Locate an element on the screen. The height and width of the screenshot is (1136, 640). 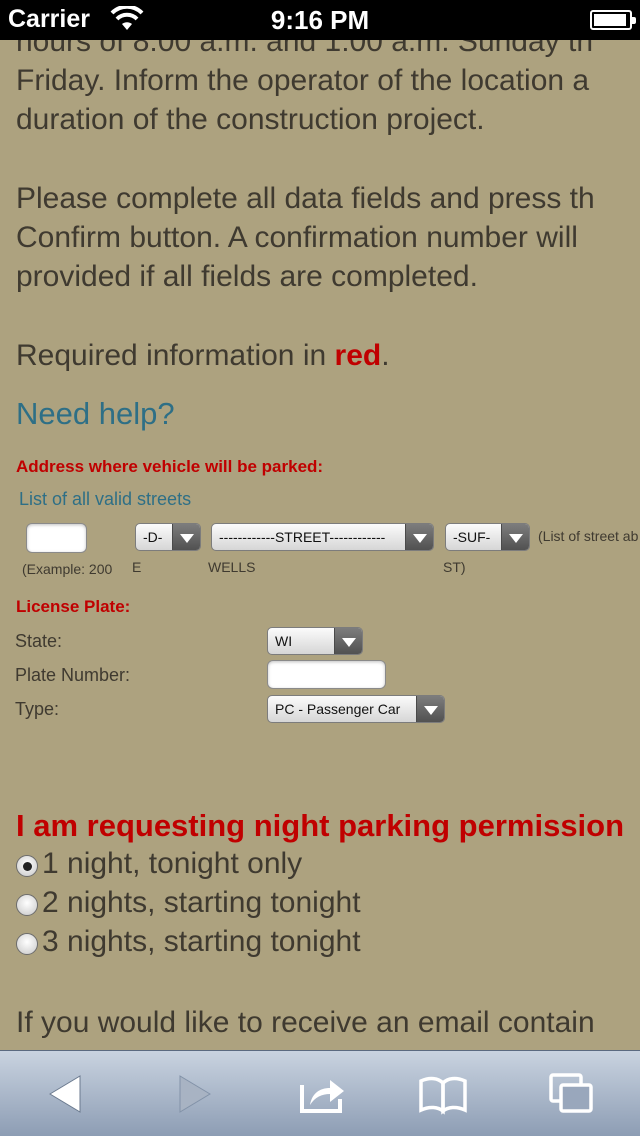
radio-selected is located at coordinates (27, 866).